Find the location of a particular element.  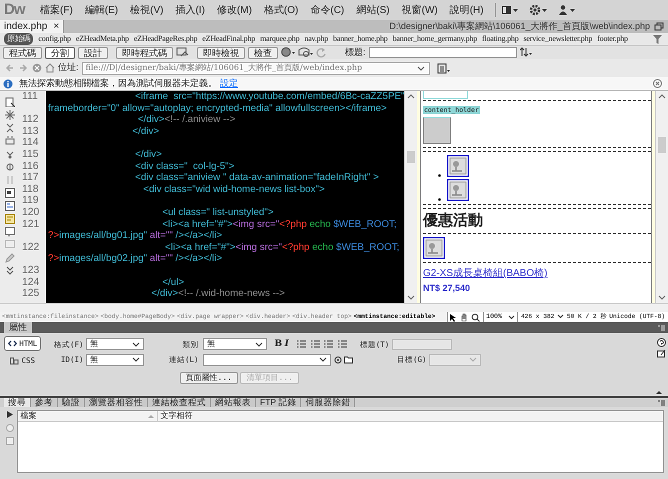

id-select: 無 is located at coordinates (115, 360).